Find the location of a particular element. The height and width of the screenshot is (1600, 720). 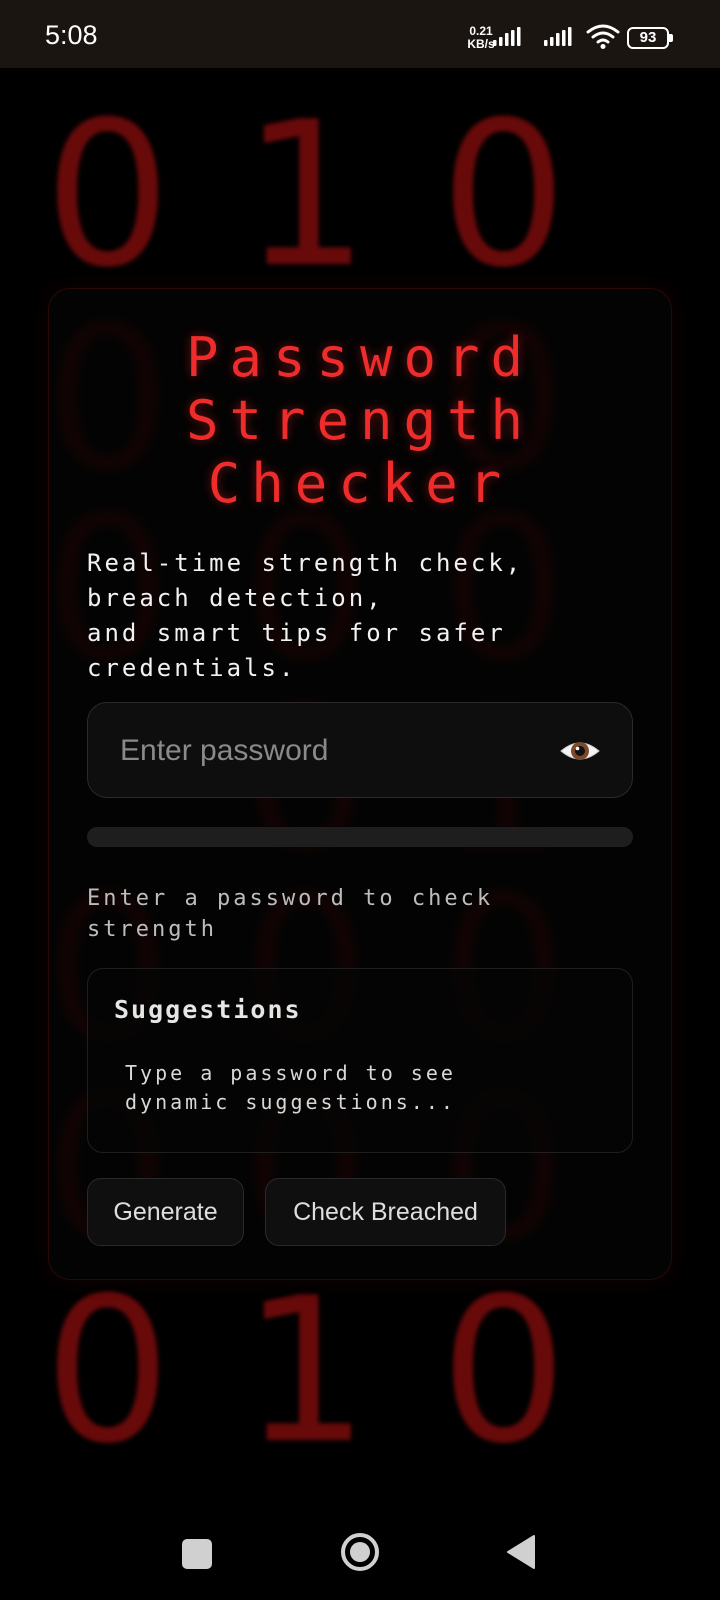

title-text: Password Strength Checker is located at coordinates (360, 420).